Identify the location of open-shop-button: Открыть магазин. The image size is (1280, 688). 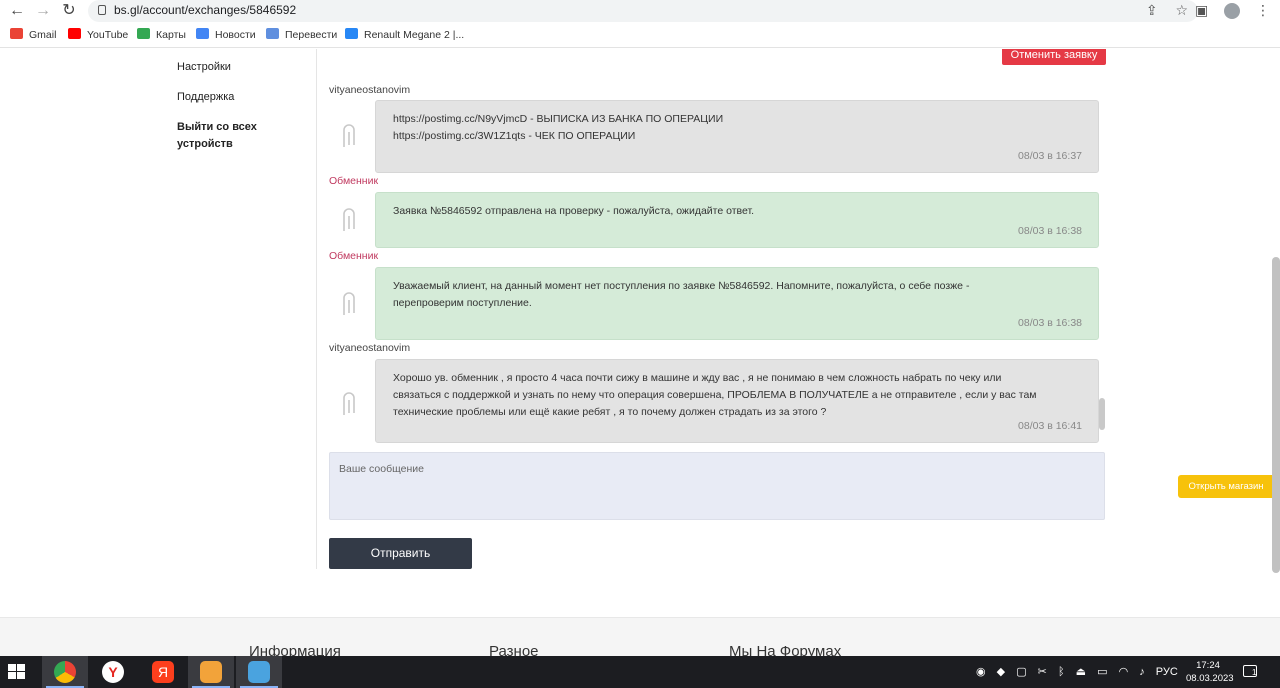
(1226, 486).